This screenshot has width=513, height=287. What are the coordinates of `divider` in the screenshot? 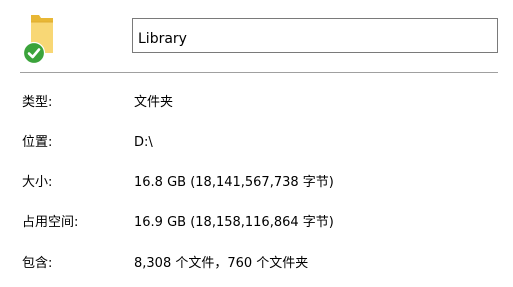 It's located at (259, 72).